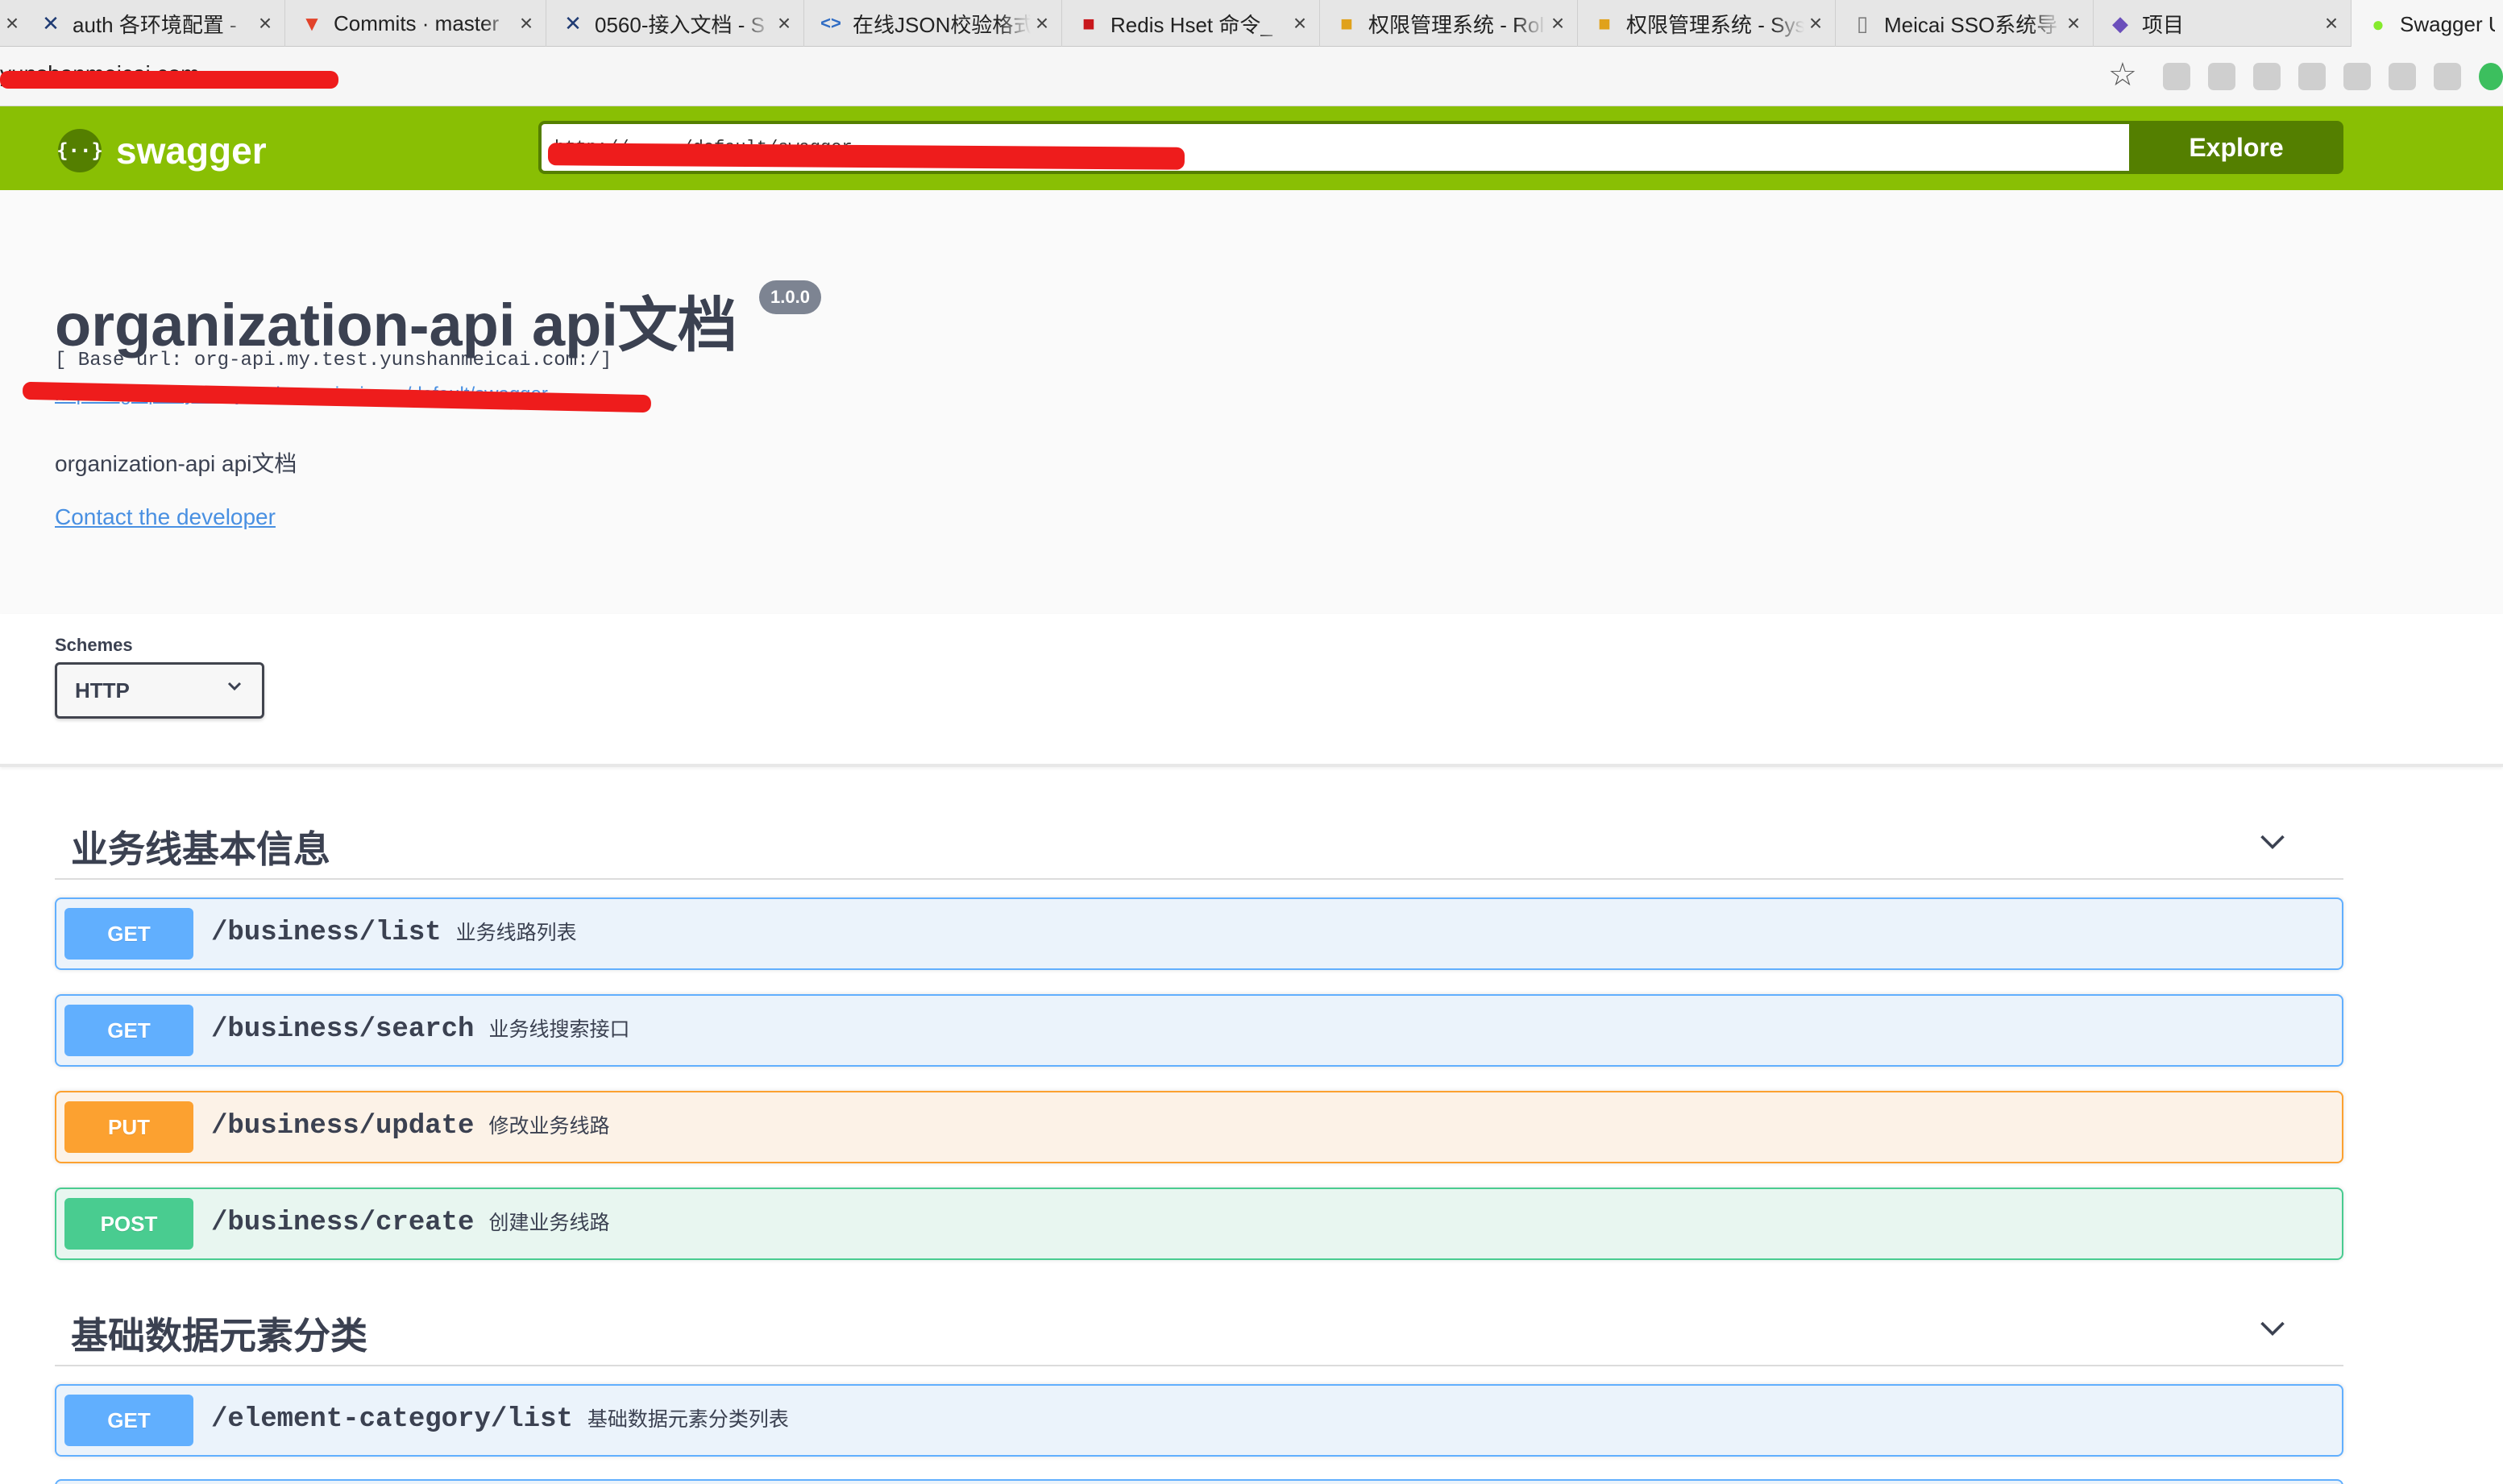  I want to click on tab-title: 权限管理系统 - Rol, so click(1456, 24).